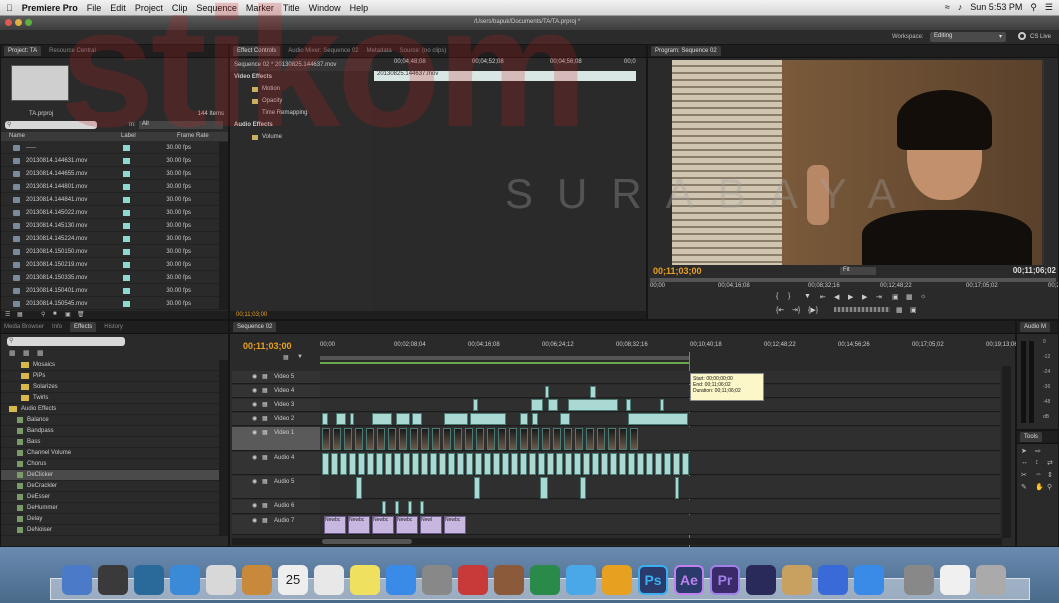 The width and height of the screenshot is (1059, 603). I want to click on lift-icon: ▣, so click(895, 297).